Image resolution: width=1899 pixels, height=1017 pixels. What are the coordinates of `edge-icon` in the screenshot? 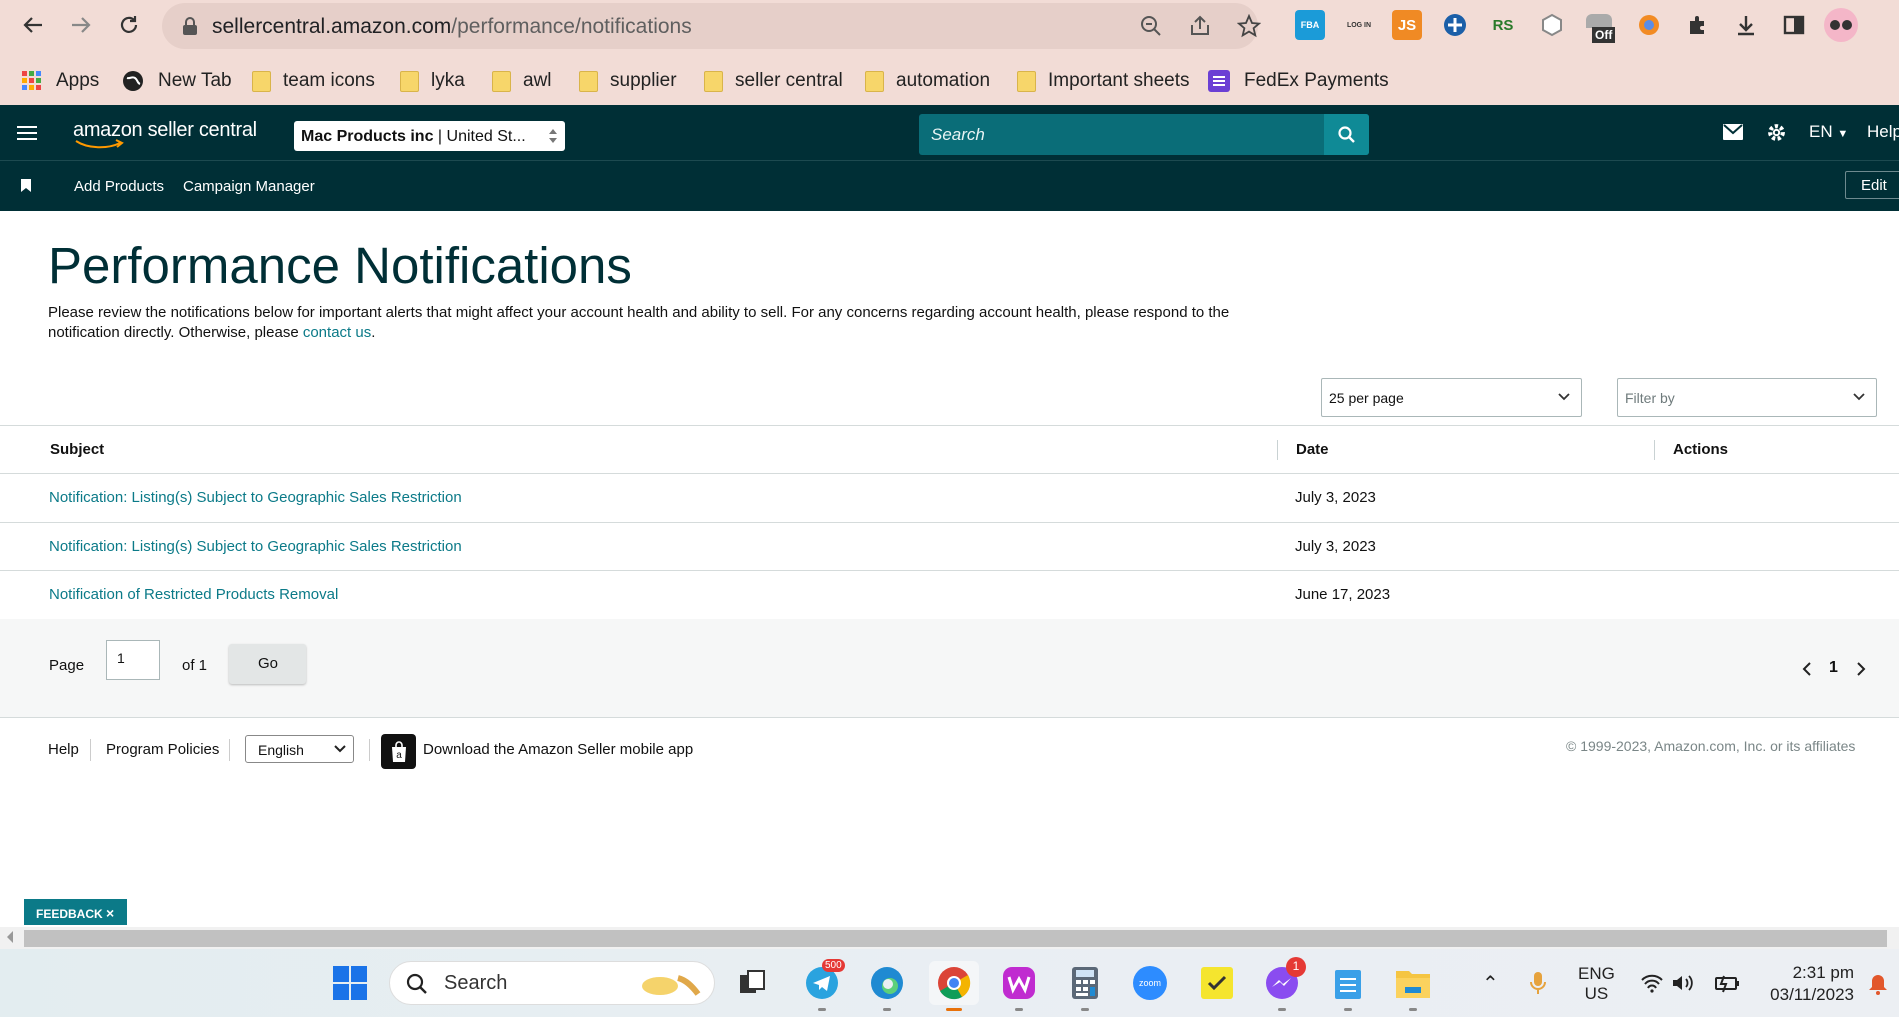 It's located at (887, 986).